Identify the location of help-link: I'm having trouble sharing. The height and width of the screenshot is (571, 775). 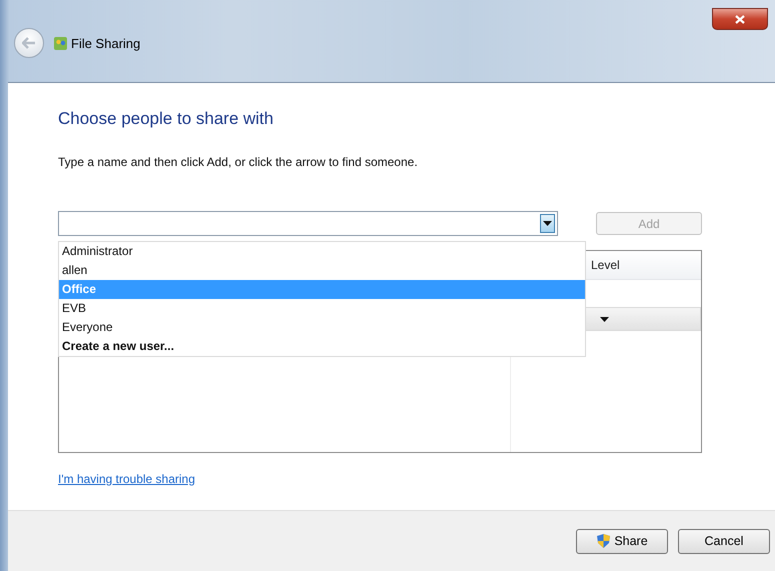
(127, 479).